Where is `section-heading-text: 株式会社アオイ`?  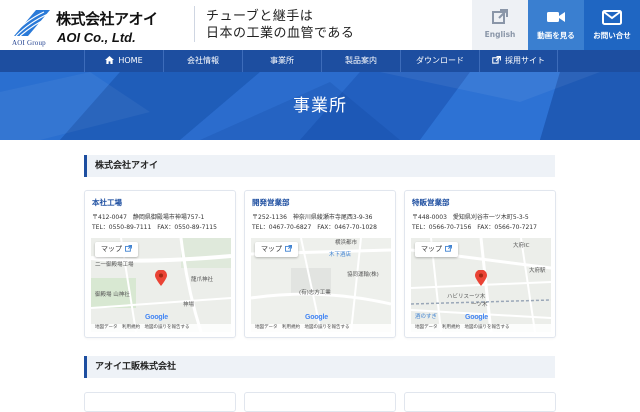
section-heading-text: 株式会社アオイ is located at coordinates (127, 166).